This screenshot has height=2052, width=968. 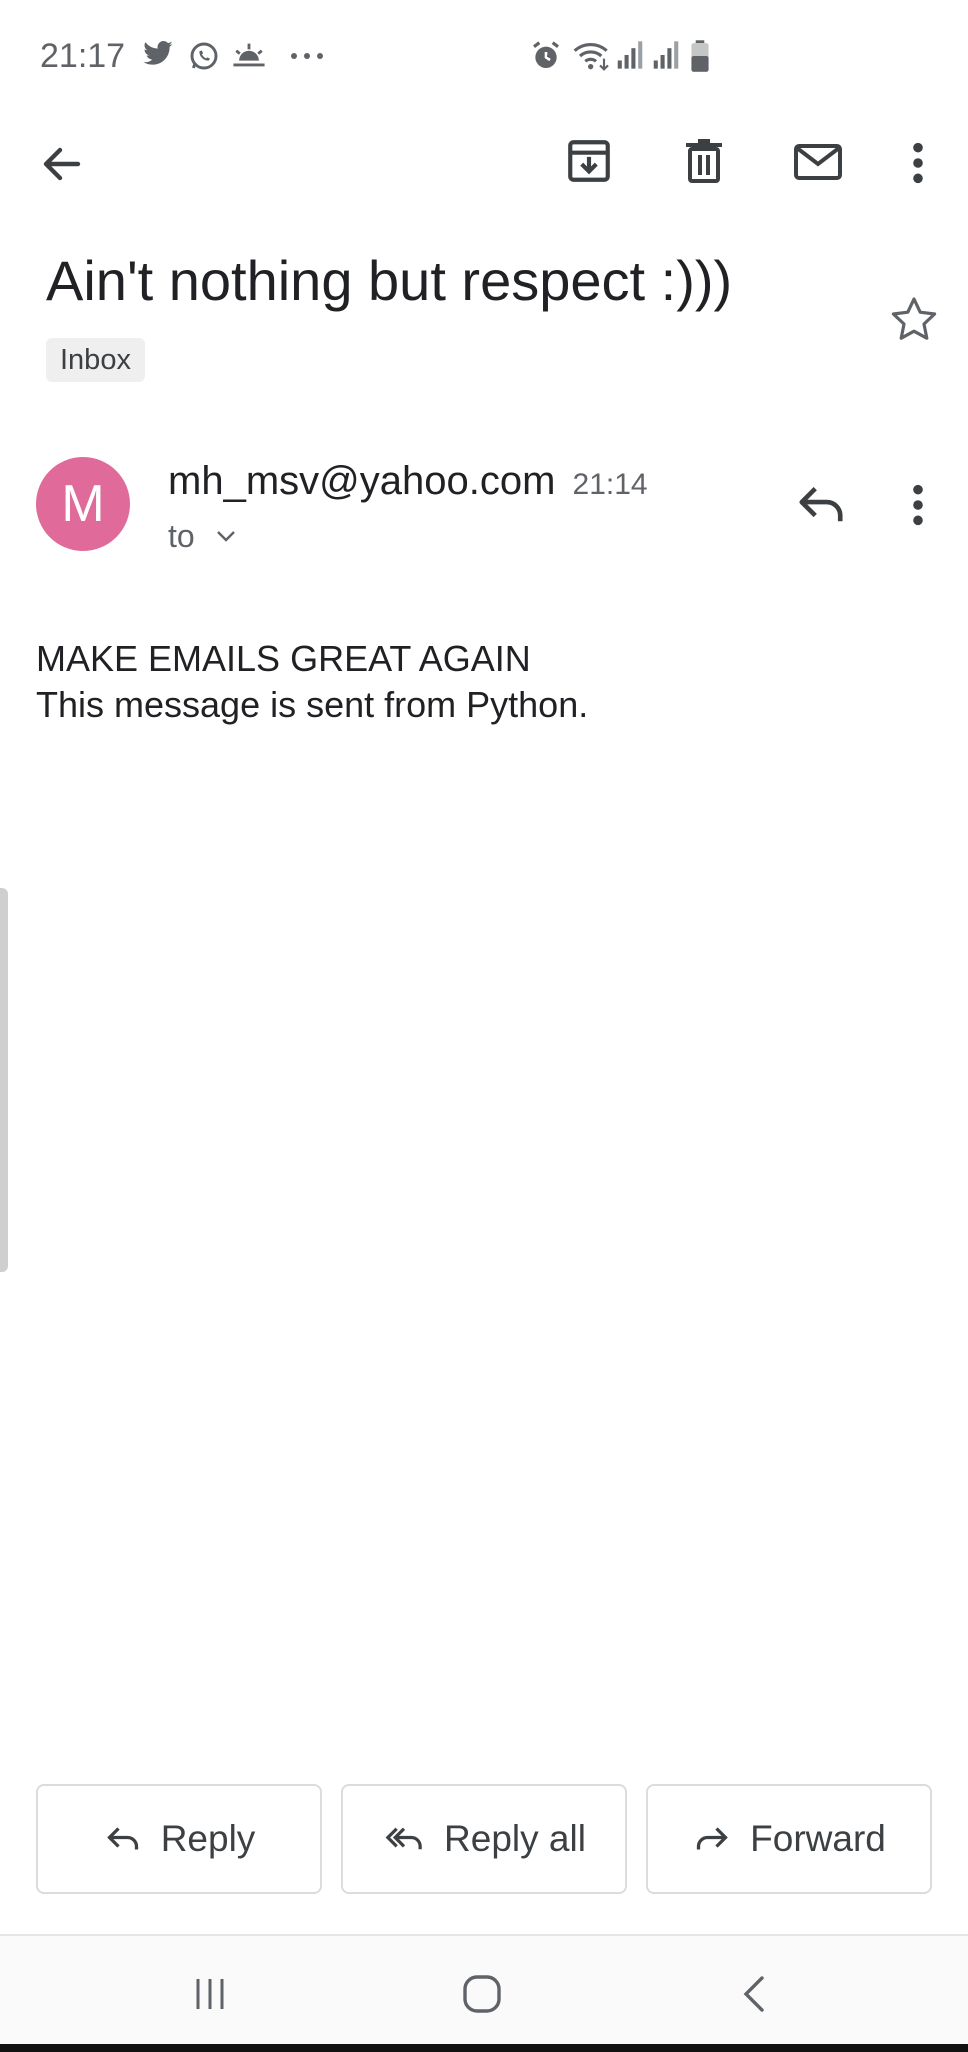 I want to click on alarm-icon, so click(x=546, y=54).